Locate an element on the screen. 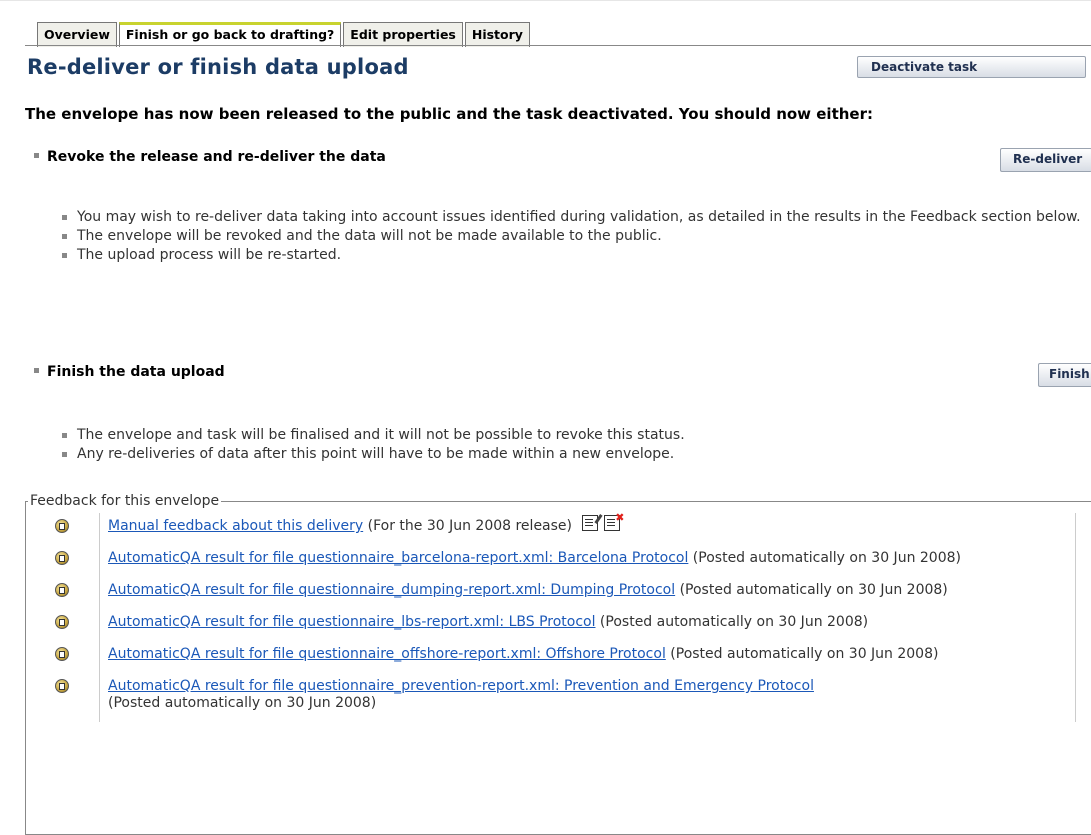 This screenshot has height=835, width=1091. delete-icon is located at coordinates (614, 521).